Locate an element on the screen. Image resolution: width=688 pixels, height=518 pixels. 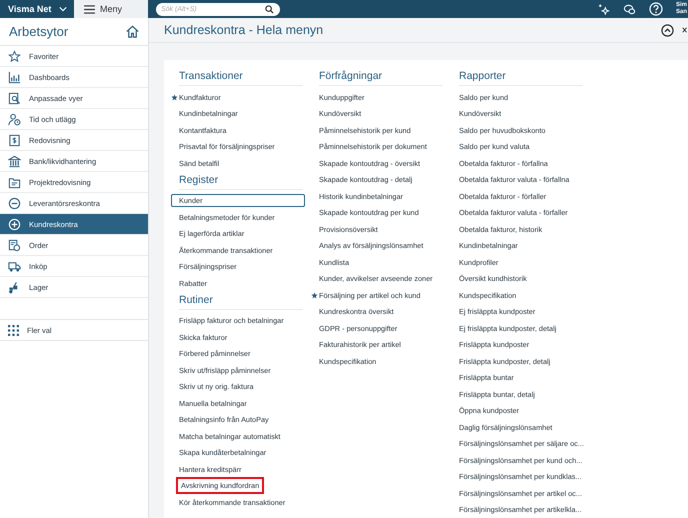
dollar-document-icon is located at coordinates (14, 140).